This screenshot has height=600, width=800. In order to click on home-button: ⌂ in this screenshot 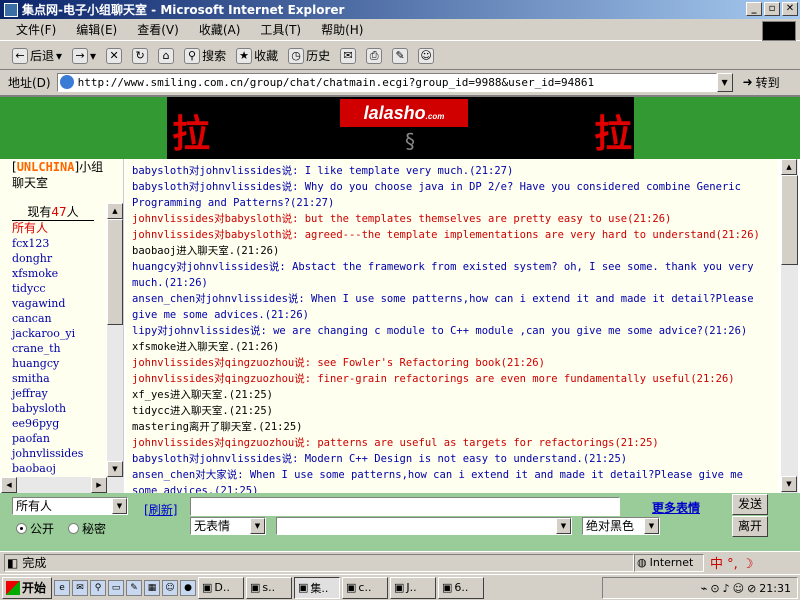, I will do `click(166, 55)`.